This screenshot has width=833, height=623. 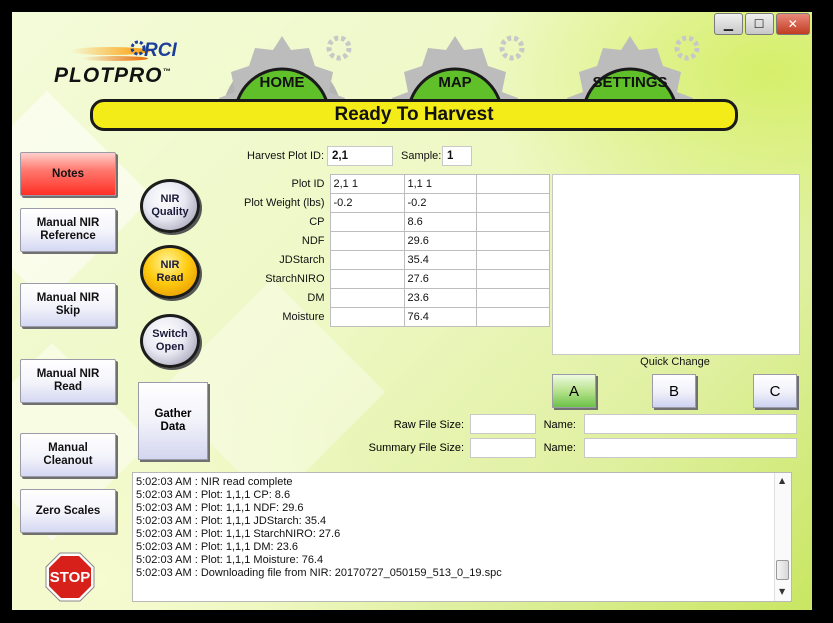 I want to click on log-line: 5:02:03 AM : Plot: 1,1,1 Moisture: 76.4, so click(x=230, y=560).